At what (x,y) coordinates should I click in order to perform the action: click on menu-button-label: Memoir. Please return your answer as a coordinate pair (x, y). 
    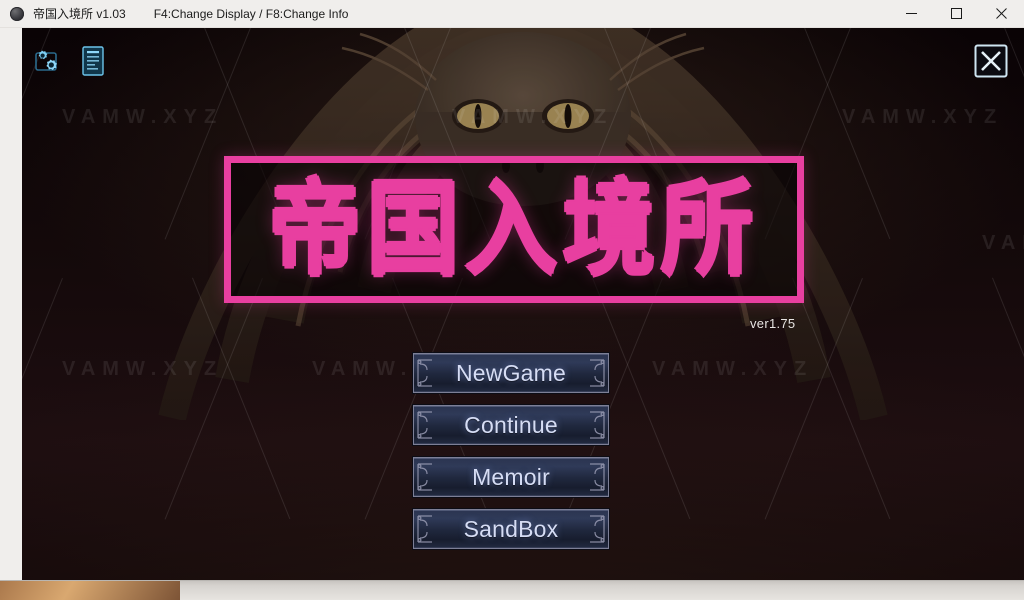
    Looking at the image, I should click on (511, 476).